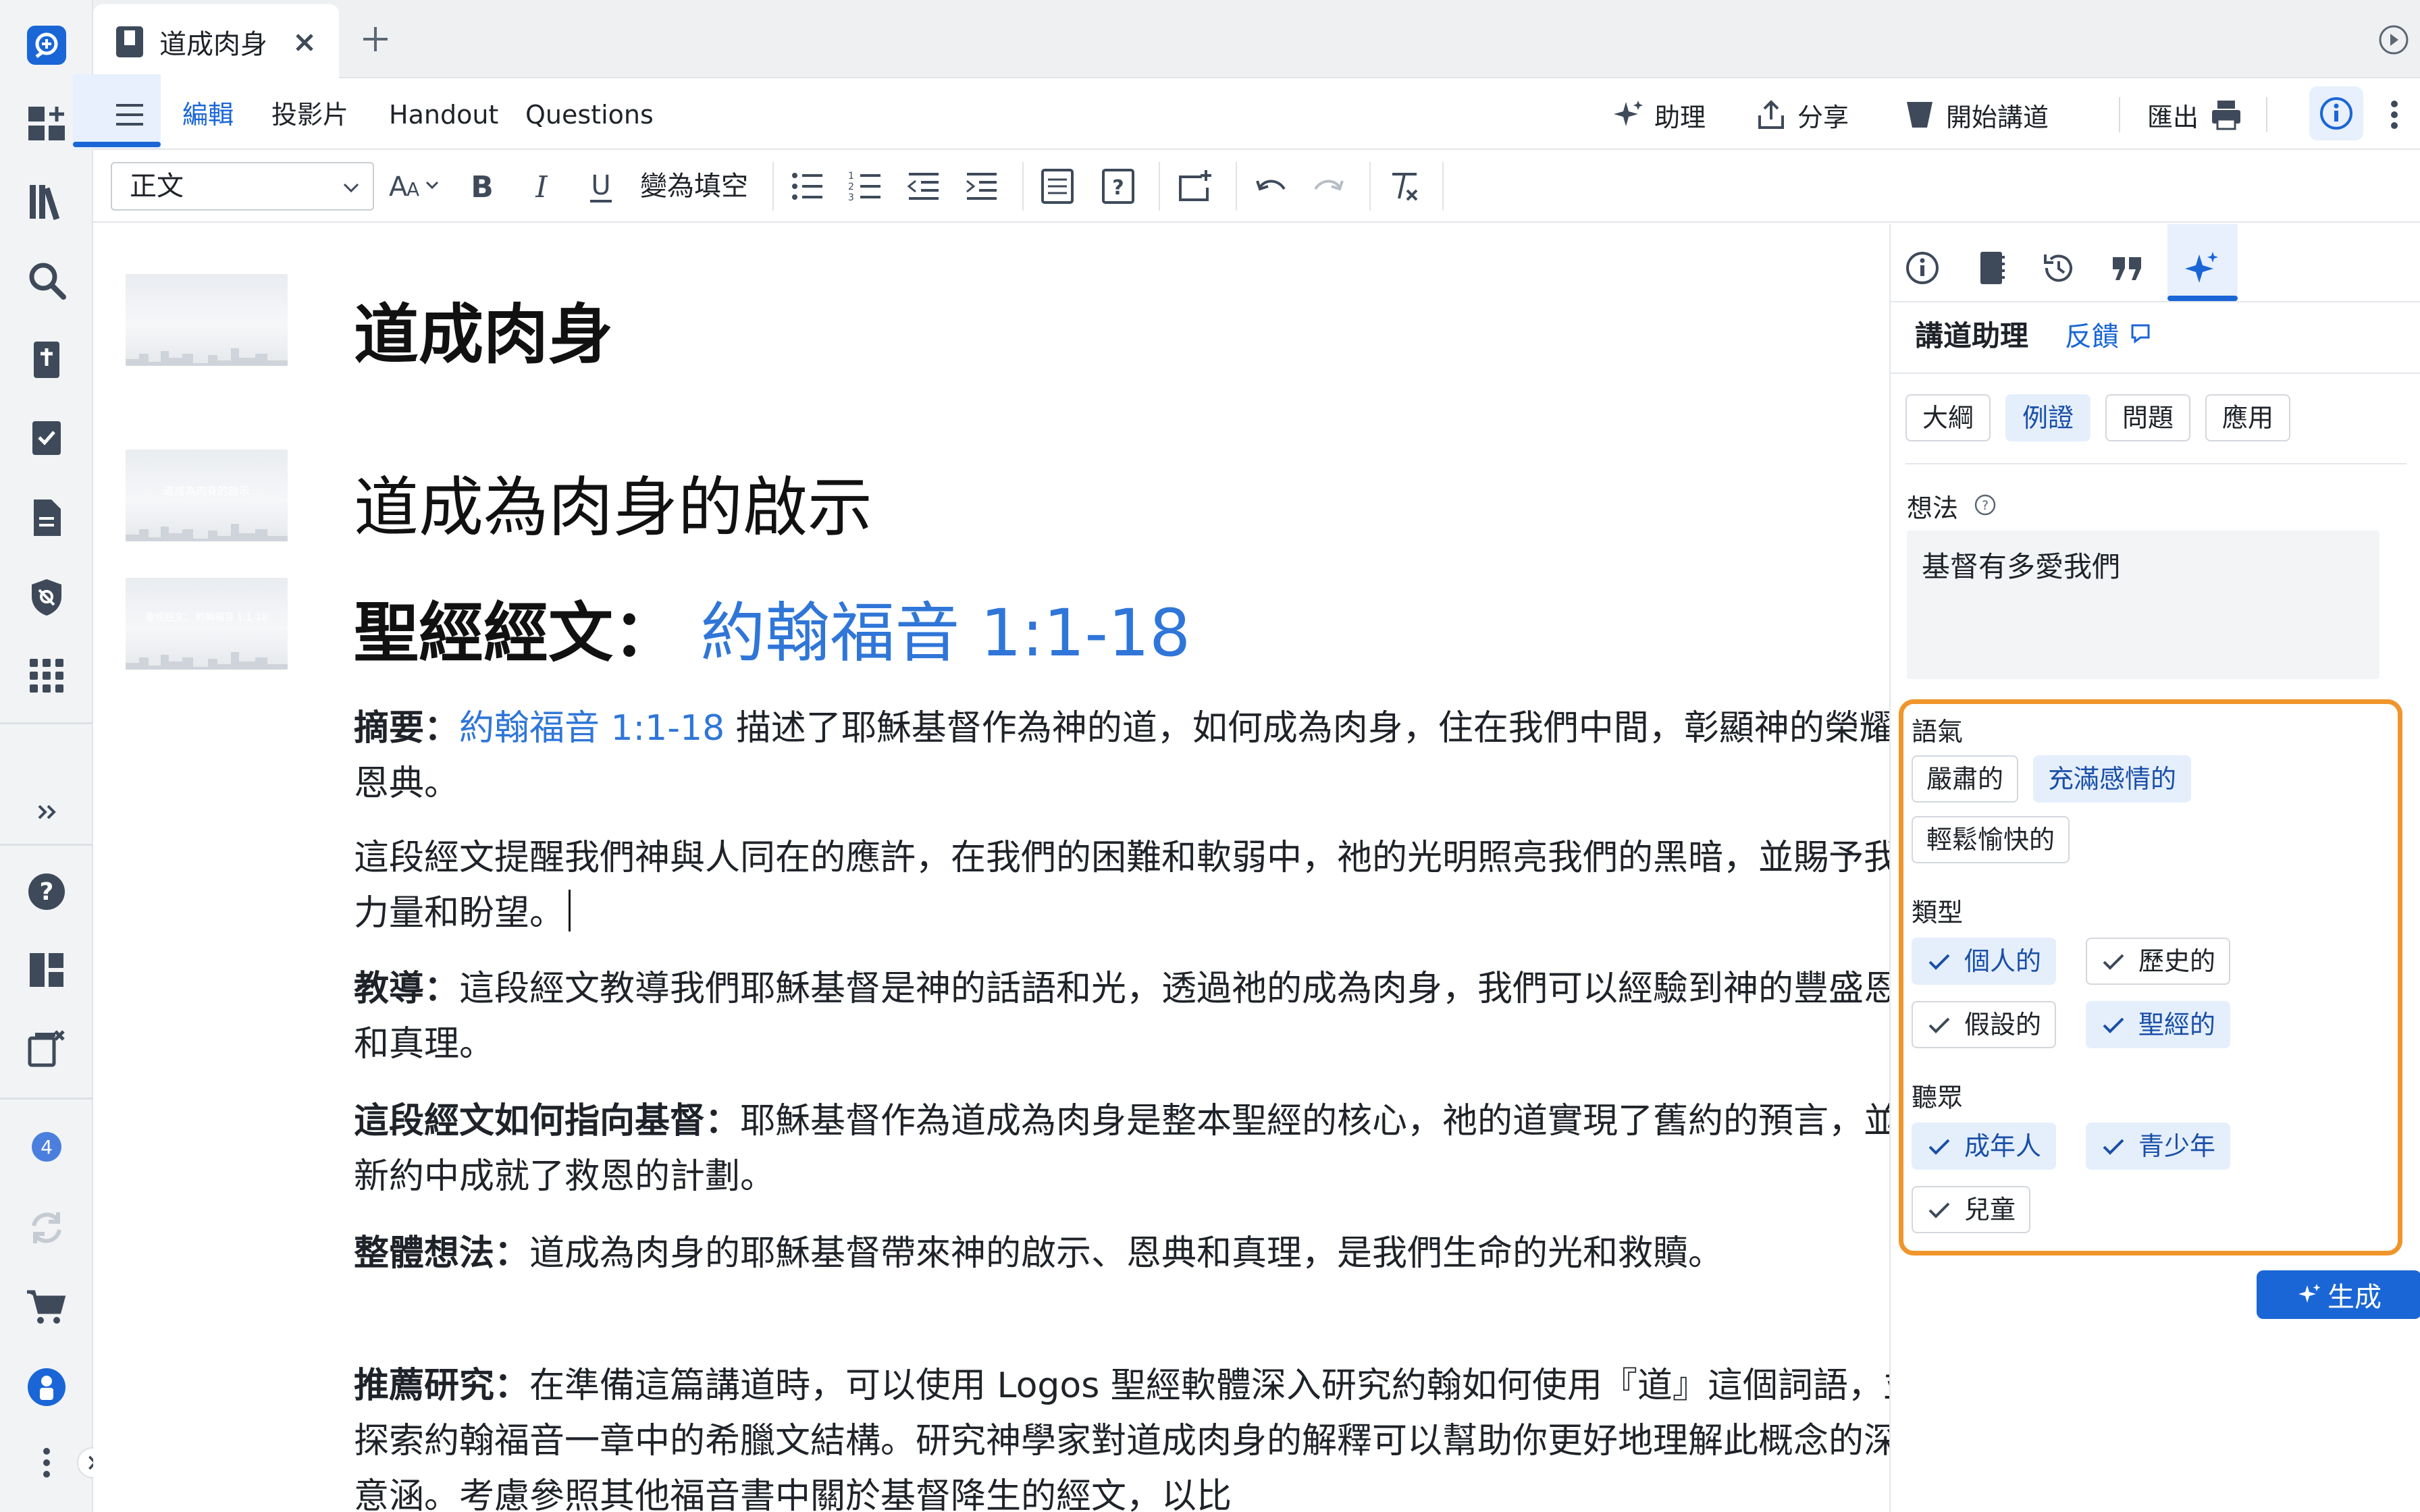 The width and height of the screenshot is (2420, 1512). I want to click on dashboard-add-icon, so click(47, 124).